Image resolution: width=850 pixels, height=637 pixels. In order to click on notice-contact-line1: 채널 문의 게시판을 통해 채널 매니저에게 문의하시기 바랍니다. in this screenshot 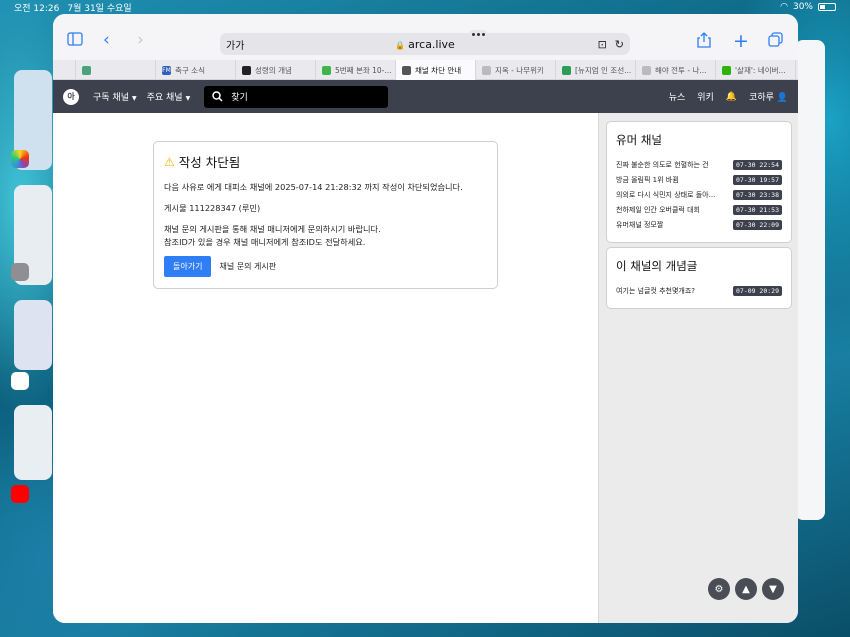, I will do `click(272, 229)`.